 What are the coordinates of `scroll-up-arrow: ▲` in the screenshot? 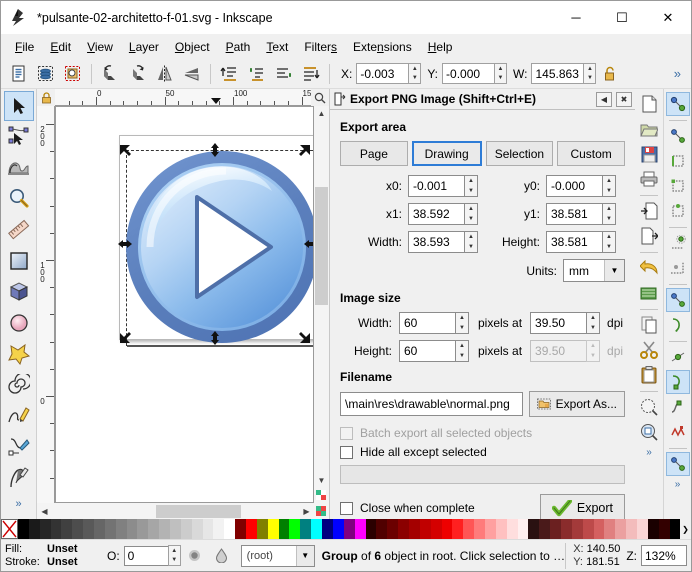 It's located at (321, 113).